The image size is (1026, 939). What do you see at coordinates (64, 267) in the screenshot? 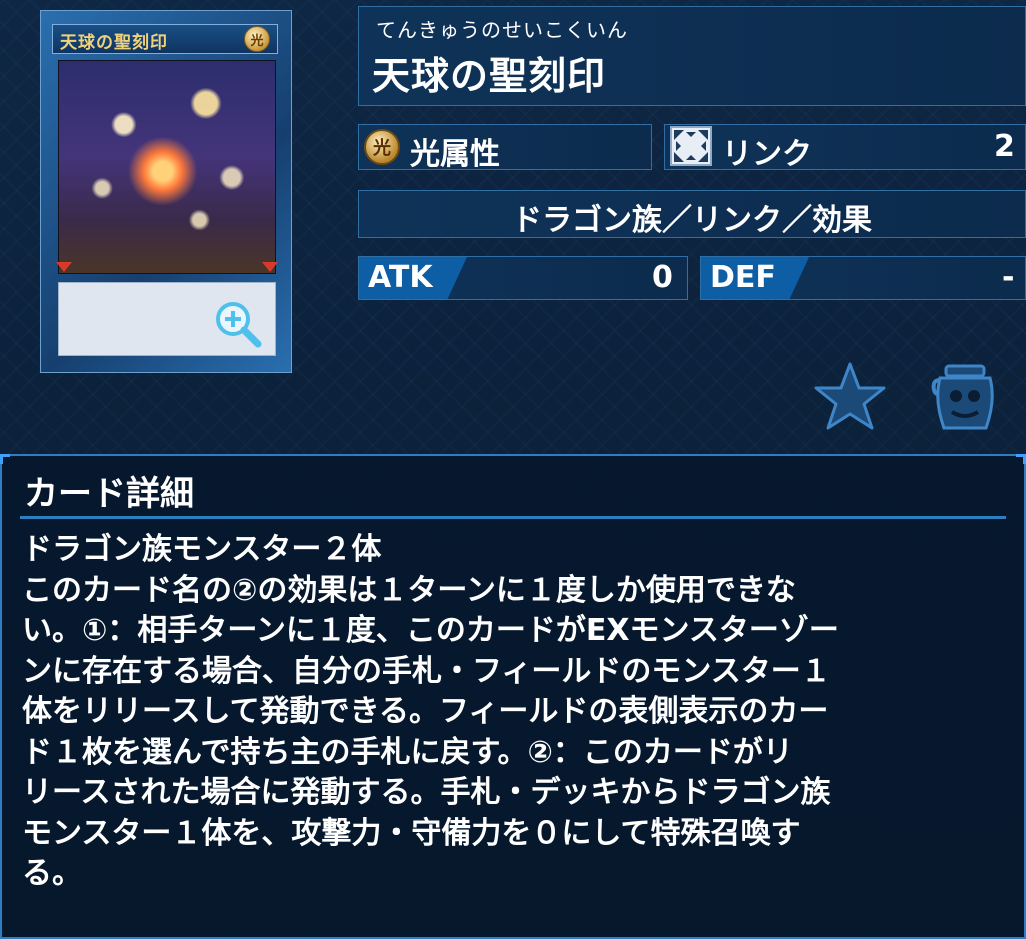
I see `link-arrow-bottom-left-icon` at bounding box center [64, 267].